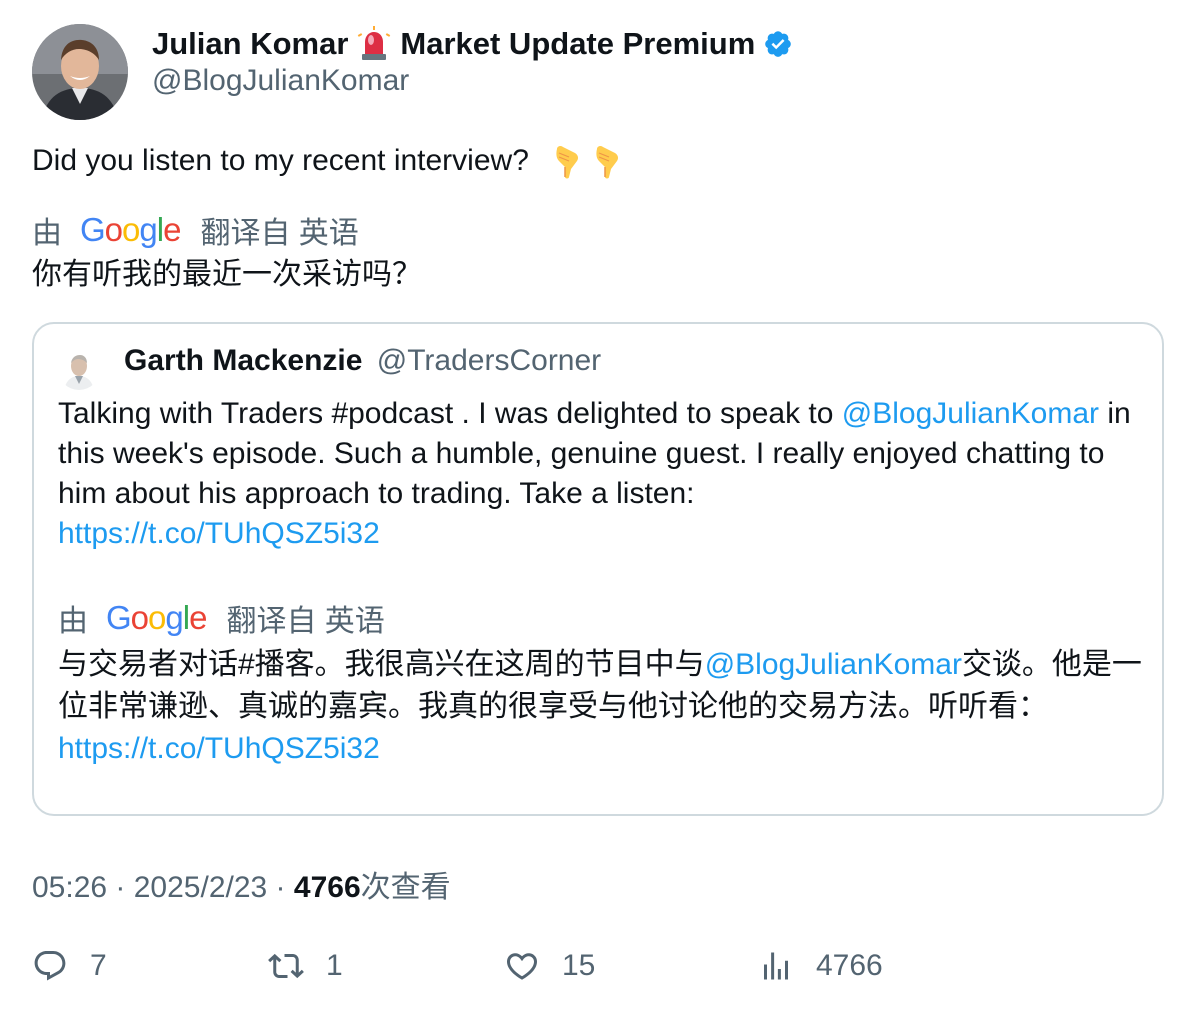 The width and height of the screenshot is (1196, 1016). I want to click on views-button: 4766, so click(820, 966).